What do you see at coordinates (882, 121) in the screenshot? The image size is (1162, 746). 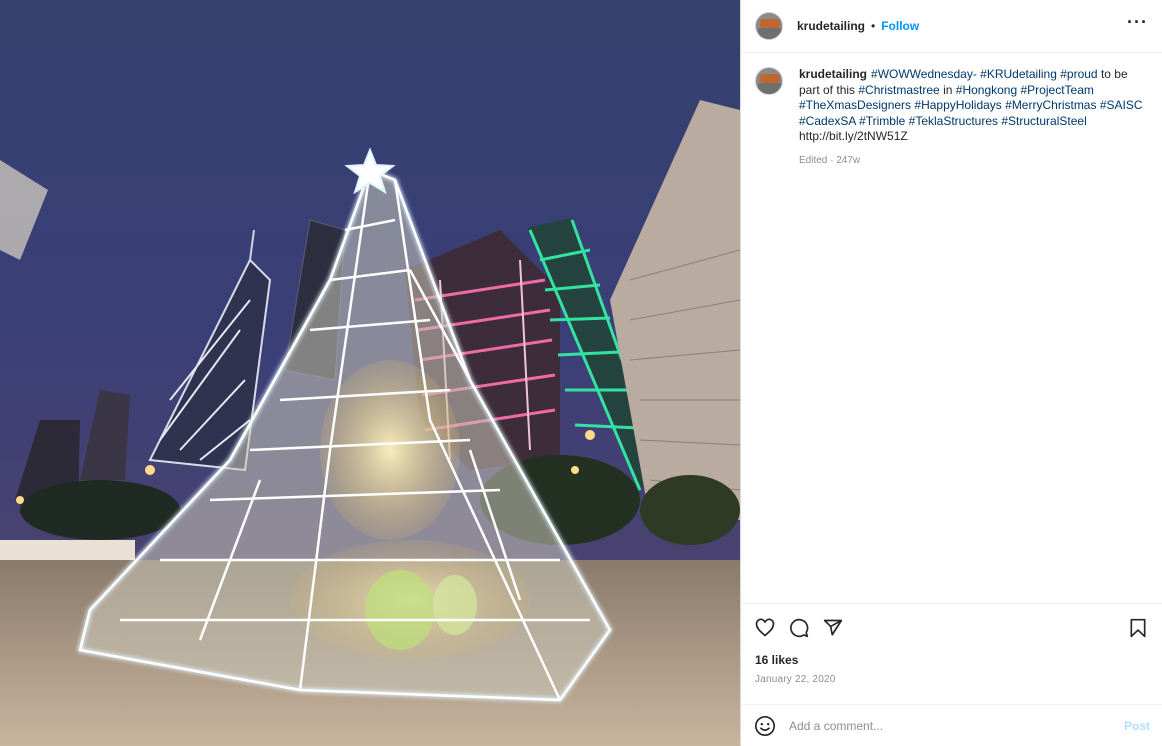 I see `hashtag-link: #Trimble` at bounding box center [882, 121].